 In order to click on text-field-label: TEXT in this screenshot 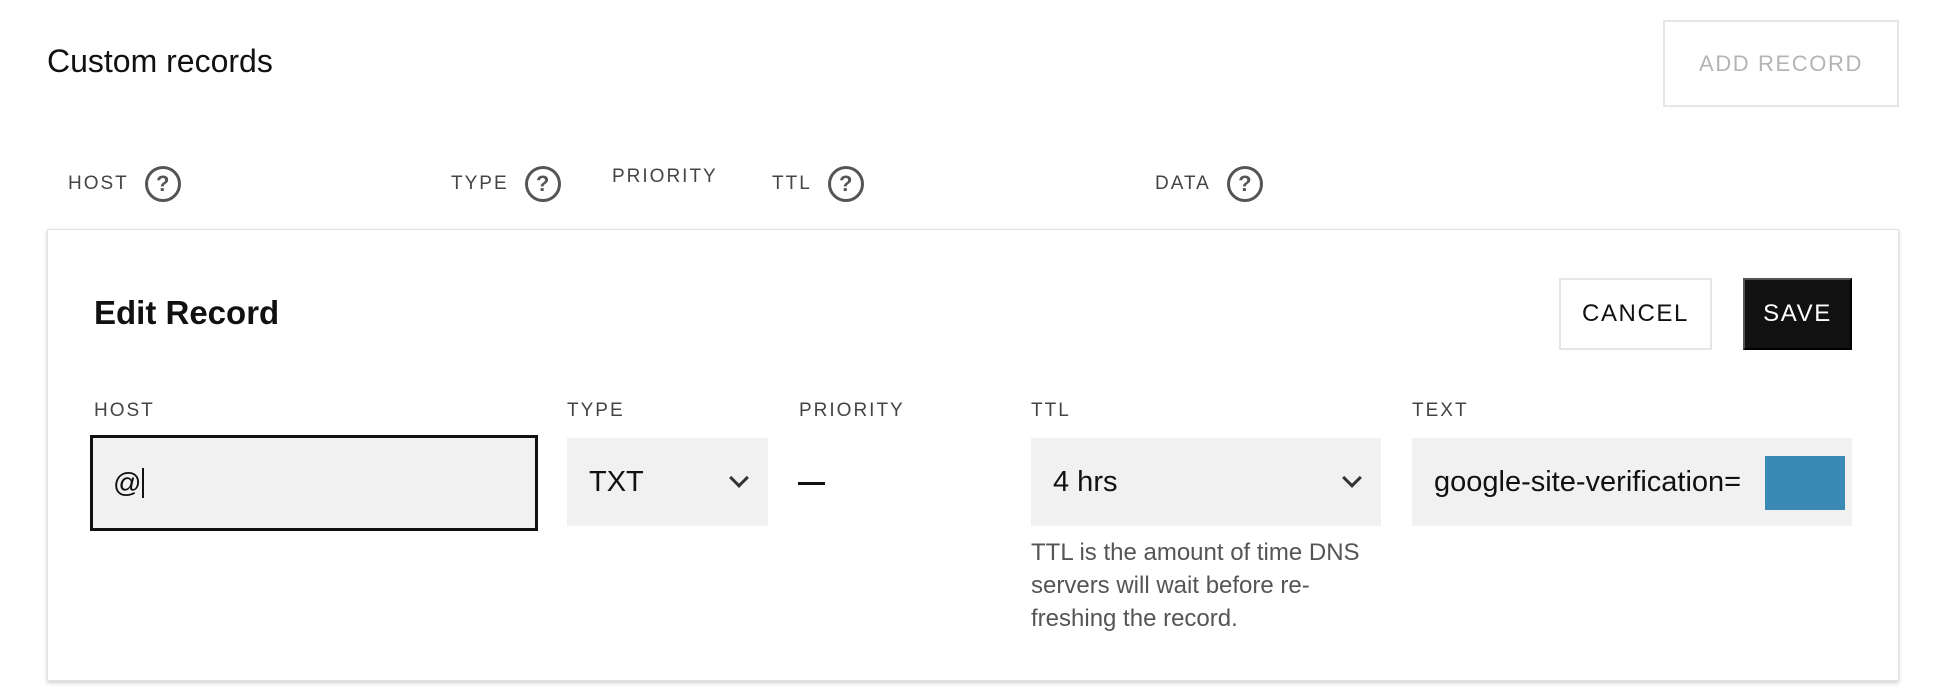, I will do `click(1440, 410)`.